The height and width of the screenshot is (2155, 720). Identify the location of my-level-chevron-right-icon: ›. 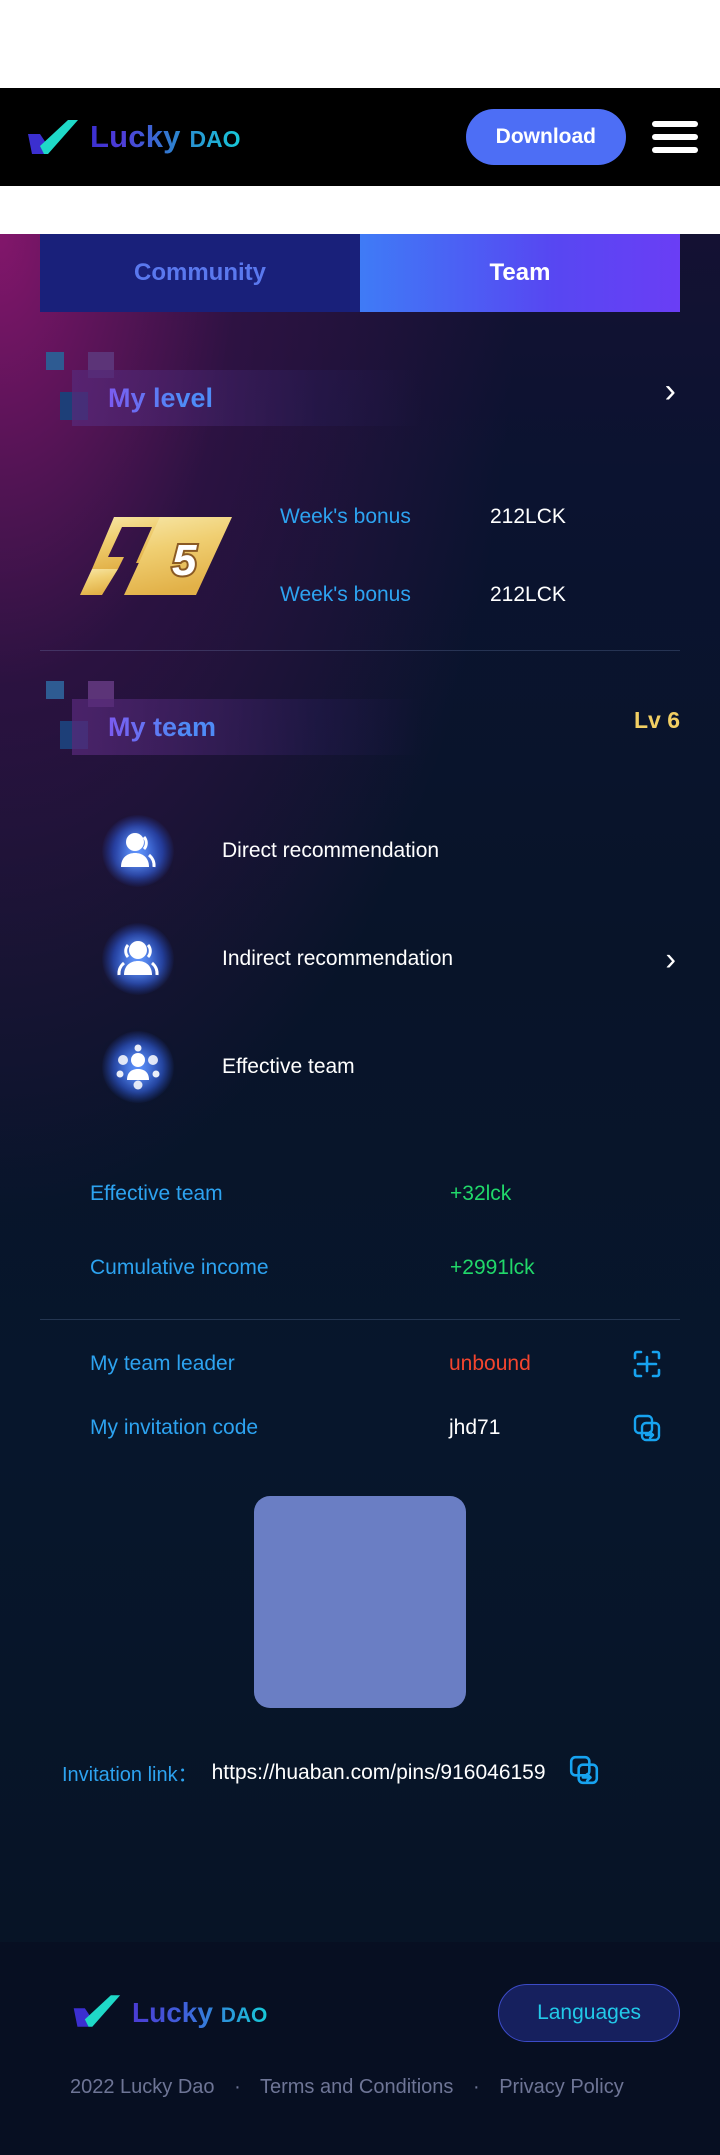
(670, 391).